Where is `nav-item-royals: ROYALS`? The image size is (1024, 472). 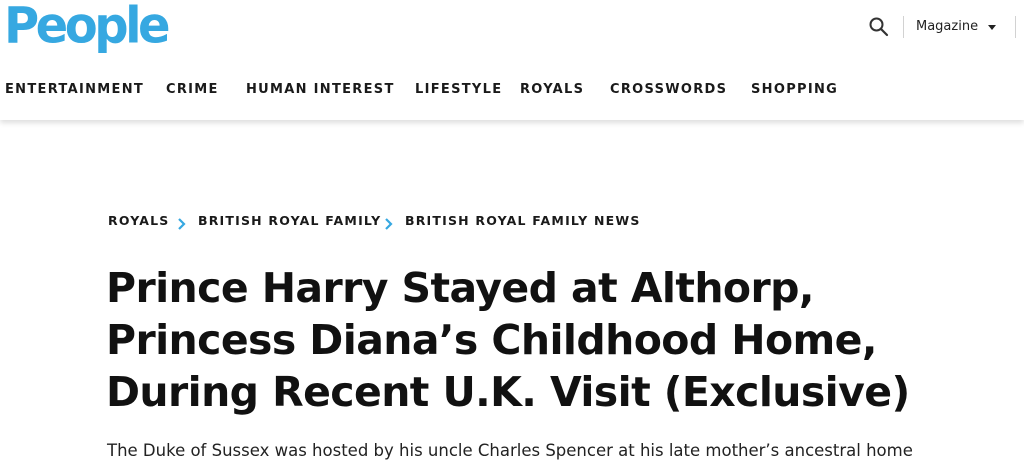
nav-item-royals: ROYALS is located at coordinates (552, 90).